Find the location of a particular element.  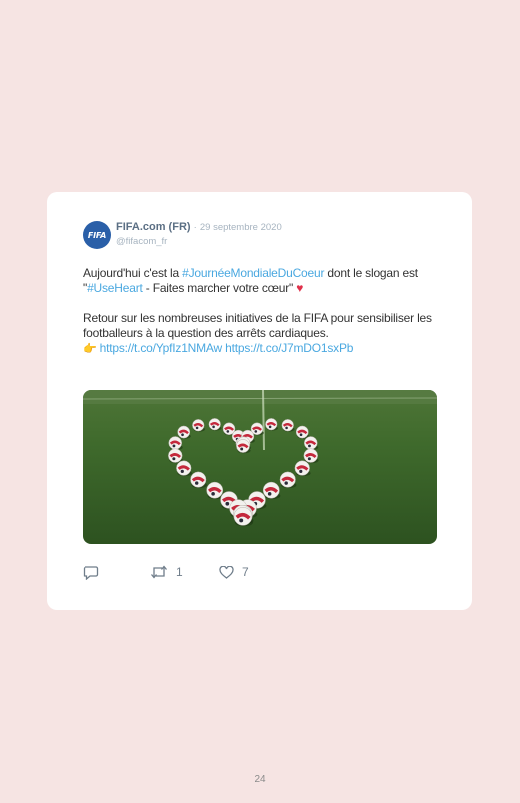

red-heart-icon: ♥ is located at coordinates (300, 288).